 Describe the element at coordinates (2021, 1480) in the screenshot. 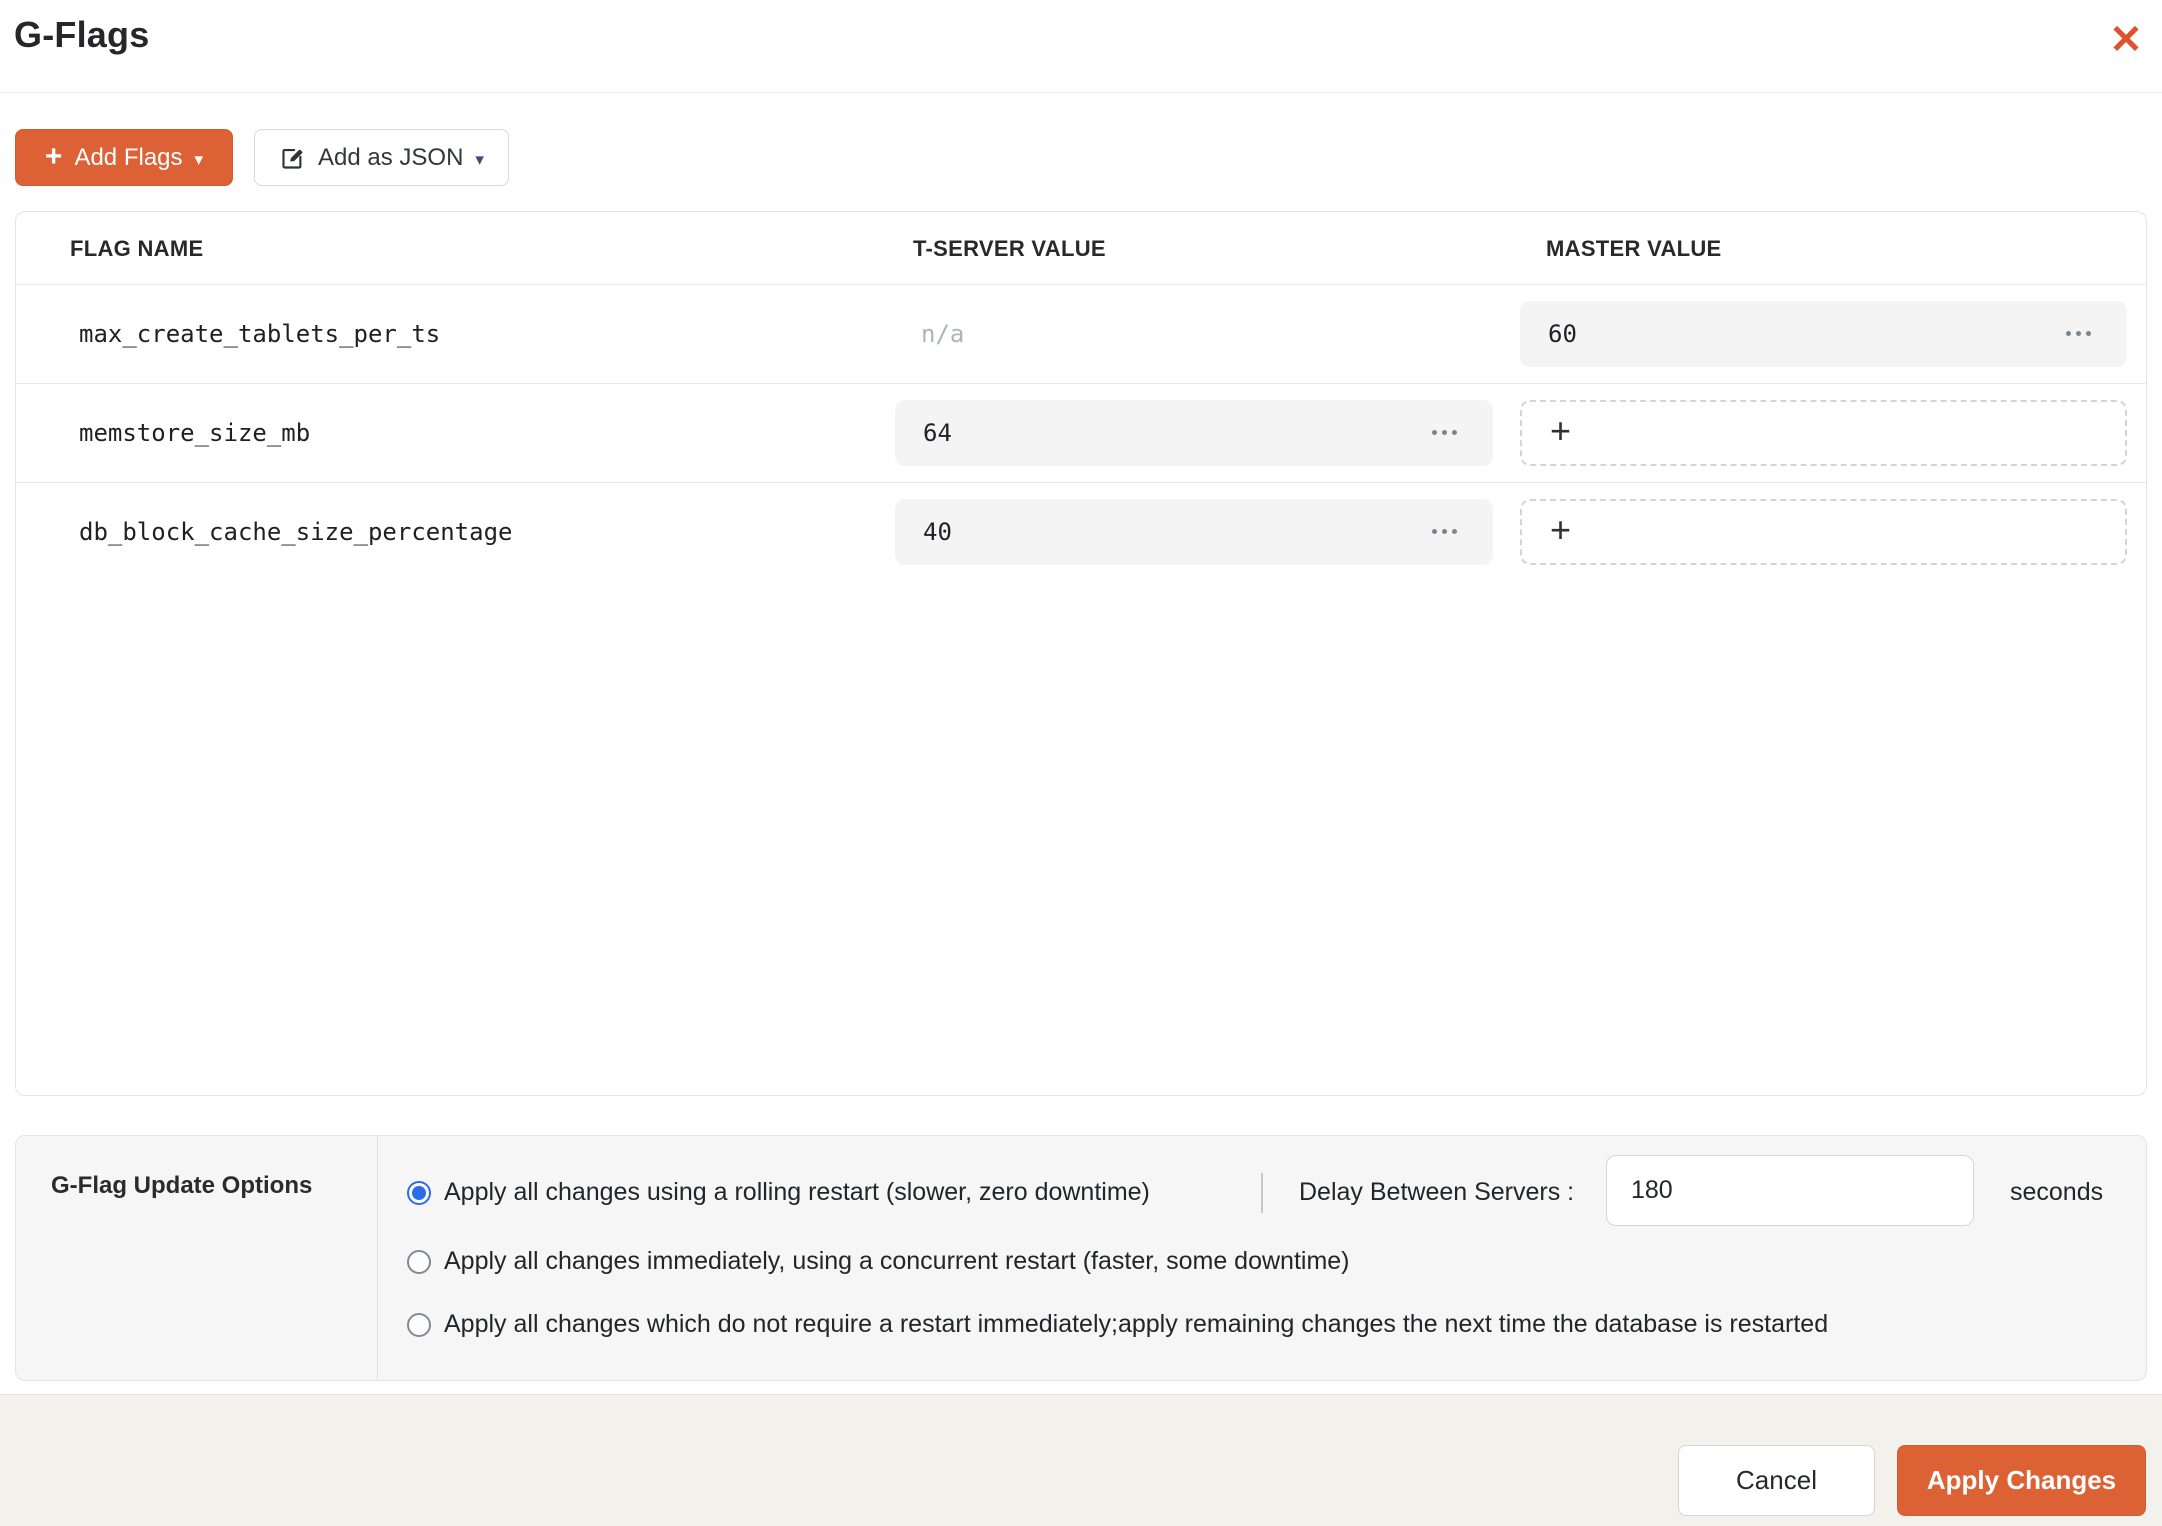

I see `apply-changes-button: Apply Changes` at that location.